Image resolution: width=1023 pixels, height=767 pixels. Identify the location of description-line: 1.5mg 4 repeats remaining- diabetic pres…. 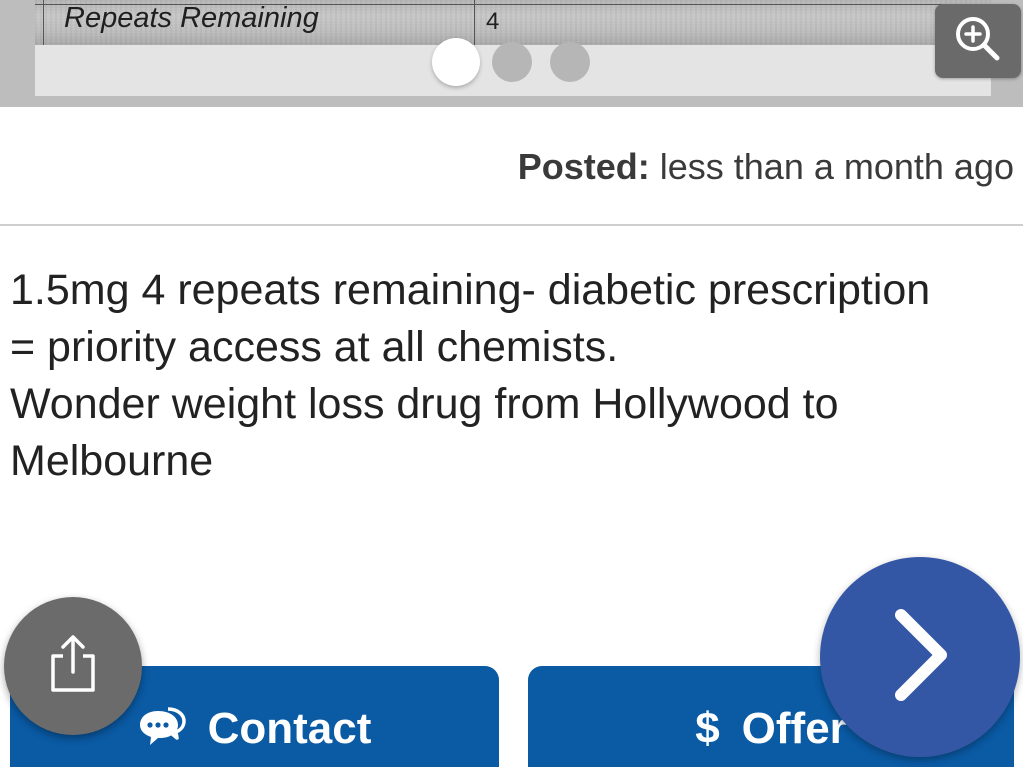
(470, 290).